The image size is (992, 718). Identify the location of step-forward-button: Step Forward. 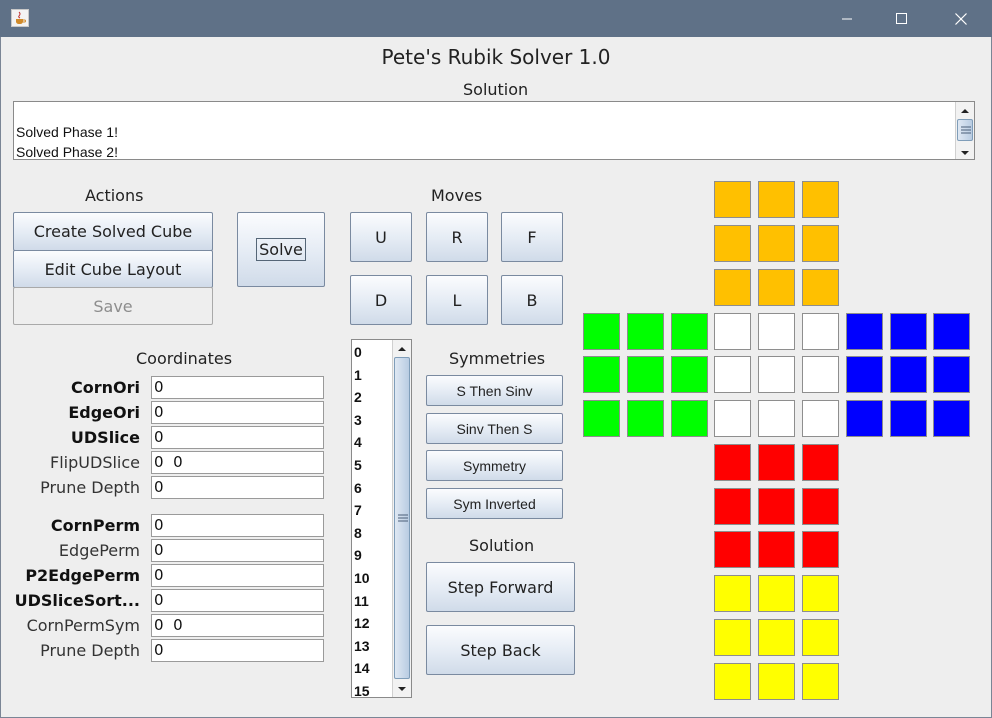
(500, 587).